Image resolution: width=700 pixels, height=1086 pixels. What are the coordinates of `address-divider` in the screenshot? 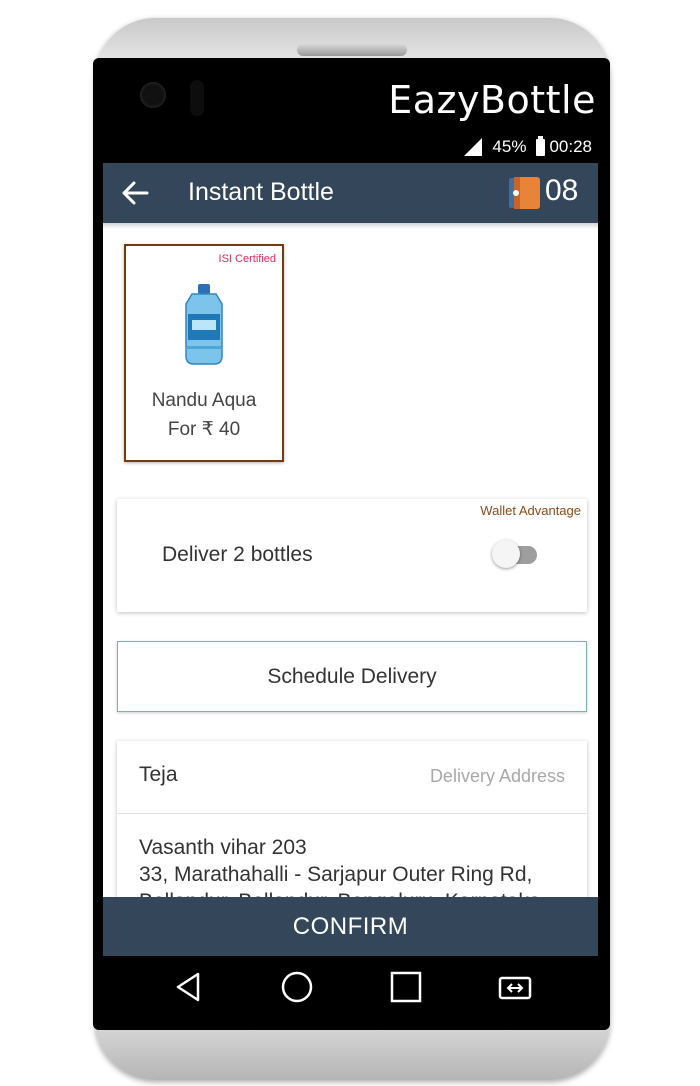 It's located at (352, 813).